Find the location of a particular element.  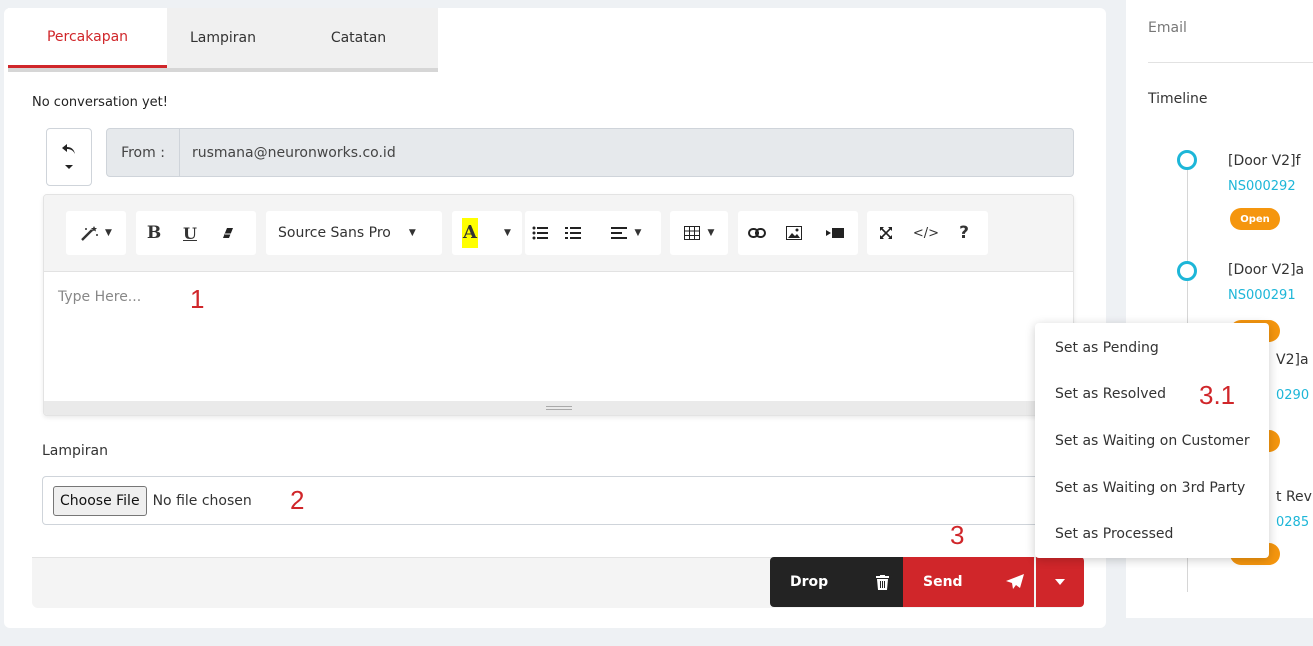

clear-format-button is located at coordinates (228, 233).